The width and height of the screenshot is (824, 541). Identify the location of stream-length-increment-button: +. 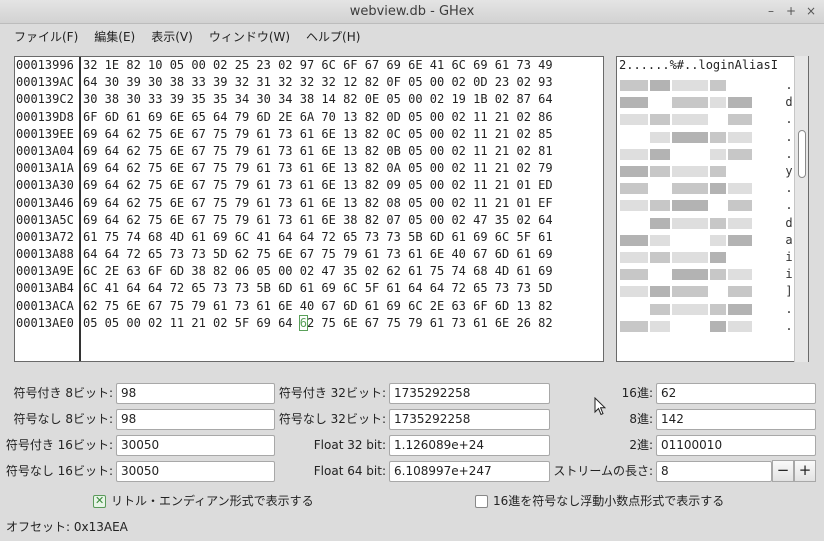
(805, 471).